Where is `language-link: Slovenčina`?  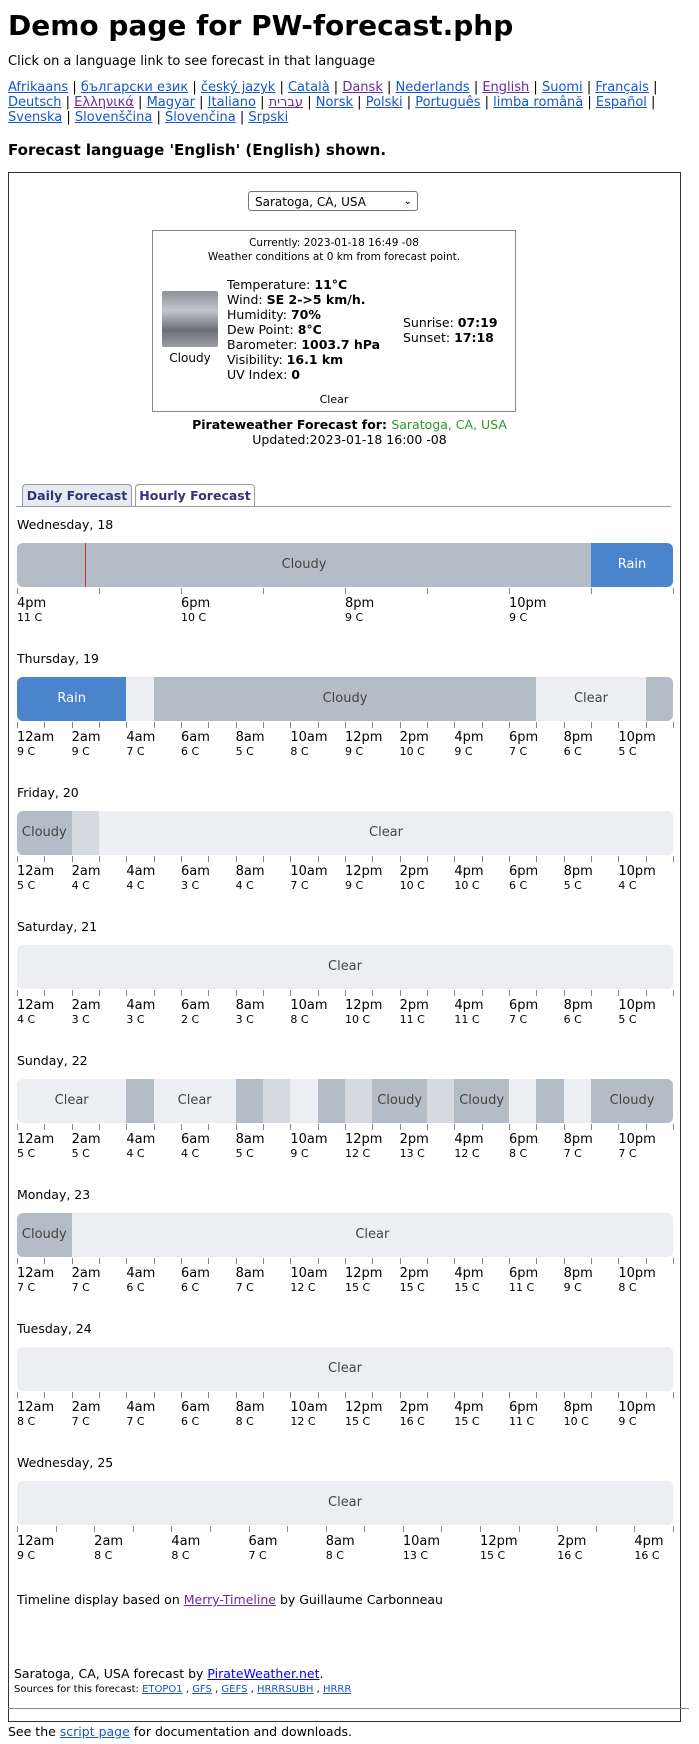
language-link: Slovenčina is located at coordinates (200, 117).